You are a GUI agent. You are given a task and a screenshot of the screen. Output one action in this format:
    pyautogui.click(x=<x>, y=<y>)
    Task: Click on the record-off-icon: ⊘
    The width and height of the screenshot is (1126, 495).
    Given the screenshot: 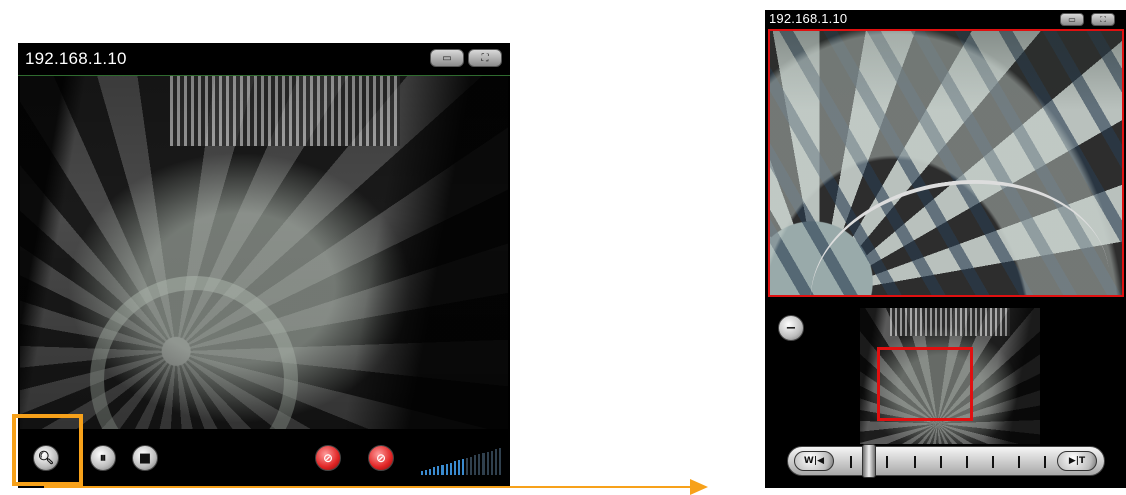 What is the action you would take?
    pyautogui.click(x=328, y=458)
    